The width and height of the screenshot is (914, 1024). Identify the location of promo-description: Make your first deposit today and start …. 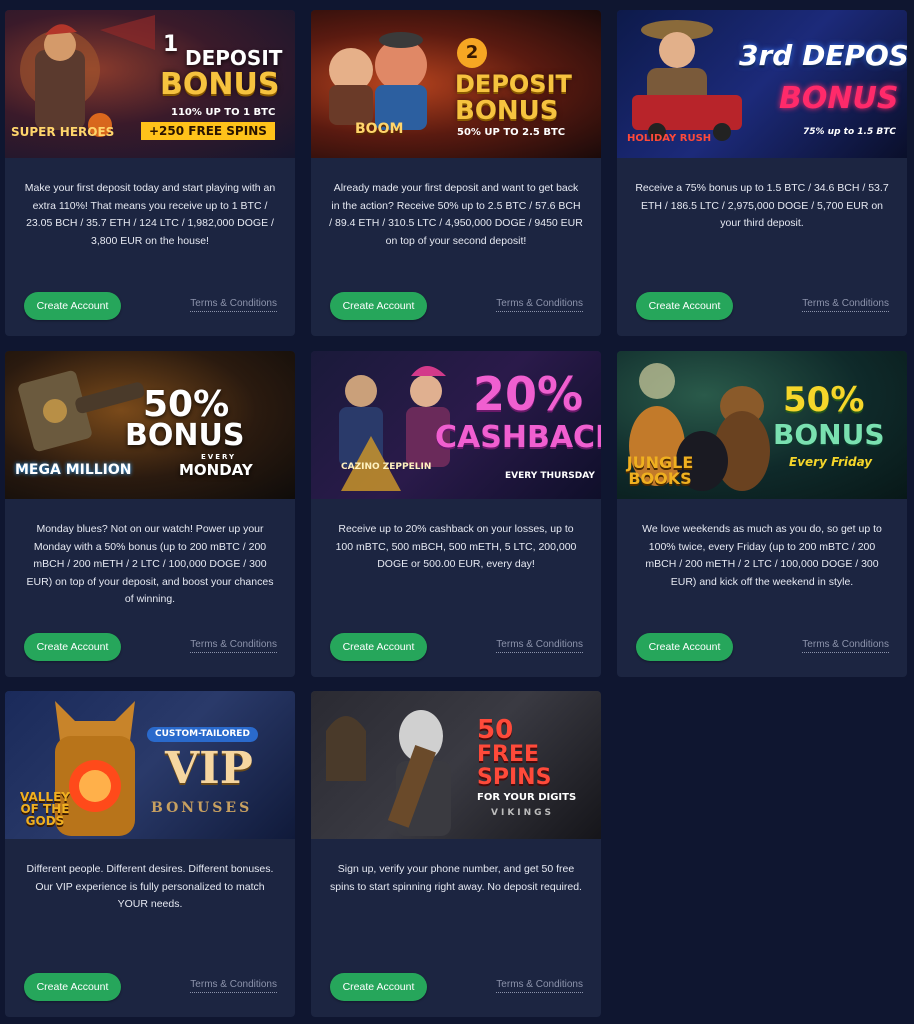
(150, 214).